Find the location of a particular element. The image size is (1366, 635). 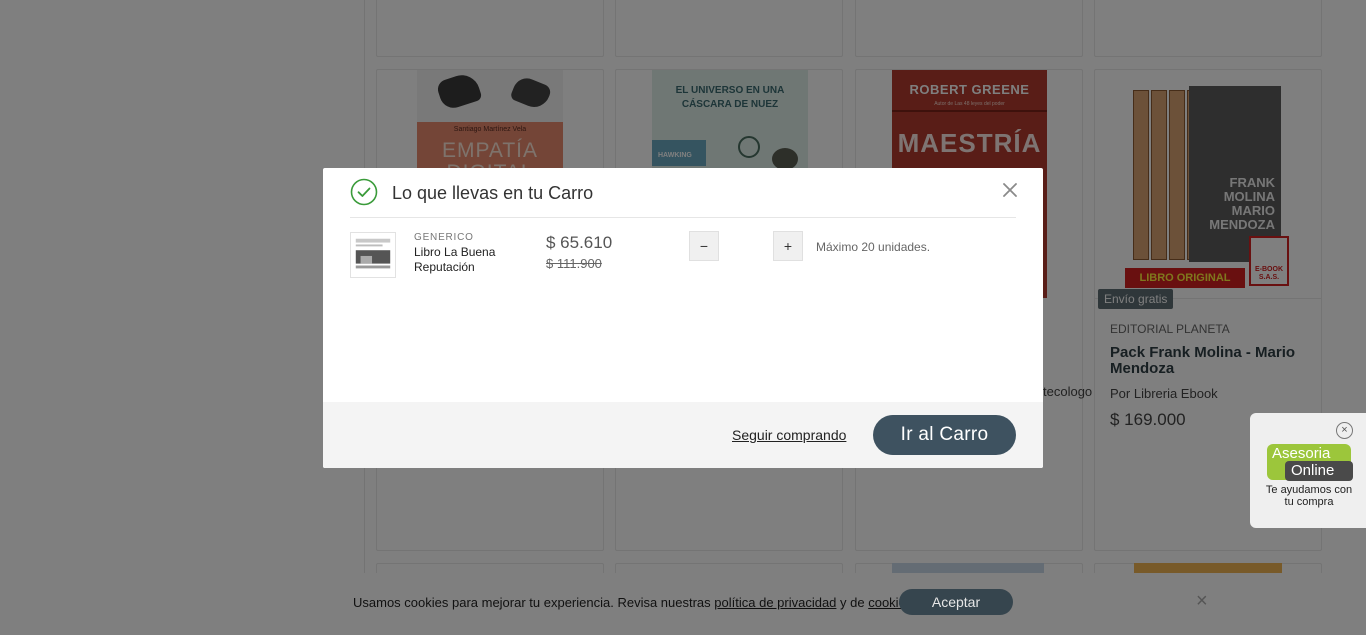

cookie-close-icon: × is located at coordinates (1202, 601).